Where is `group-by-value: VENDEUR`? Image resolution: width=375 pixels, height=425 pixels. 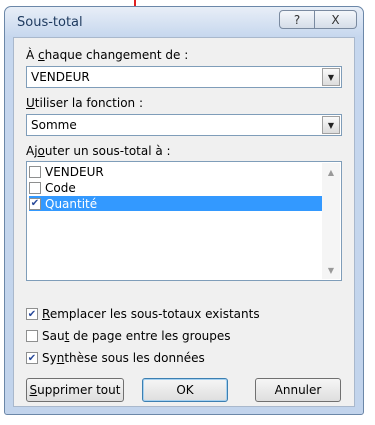
group-by-value: VENDEUR is located at coordinates (60, 77).